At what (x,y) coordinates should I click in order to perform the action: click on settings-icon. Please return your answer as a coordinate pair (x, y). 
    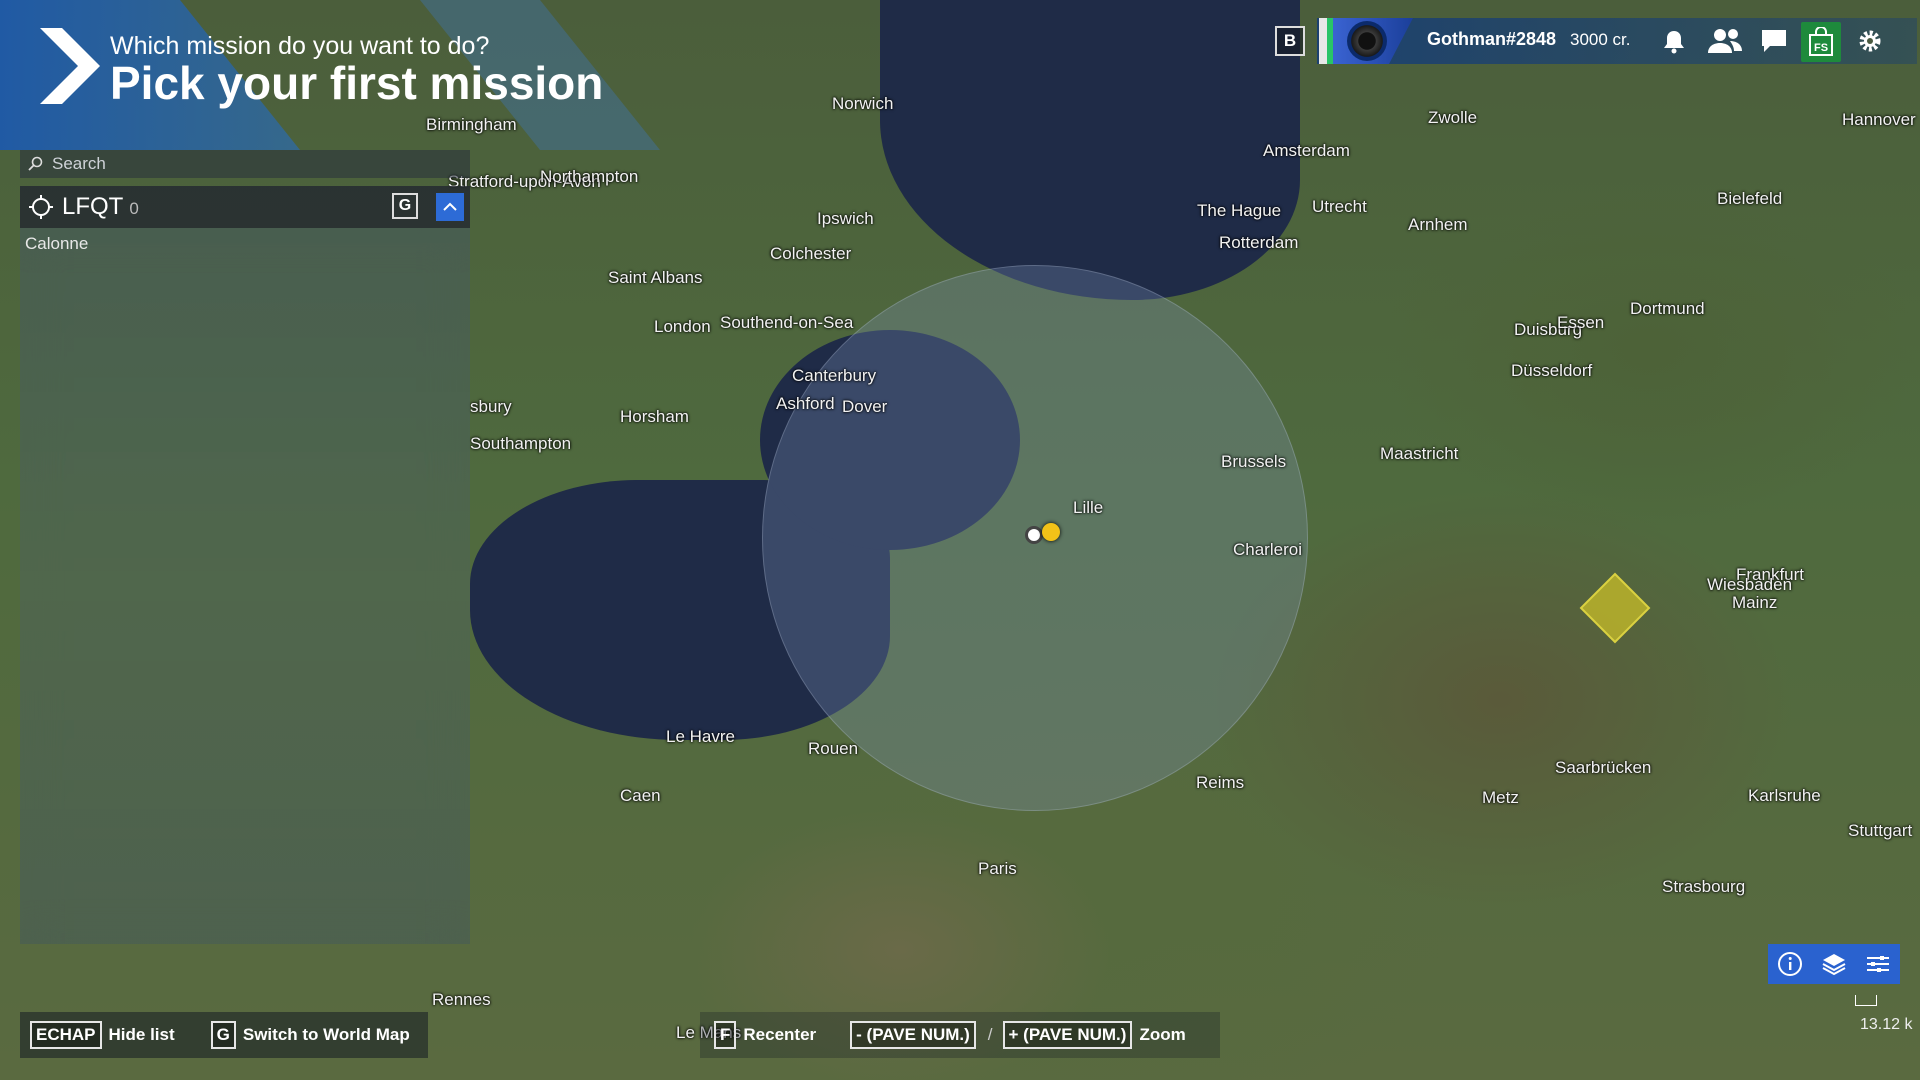
    Looking at the image, I should click on (1870, 41).